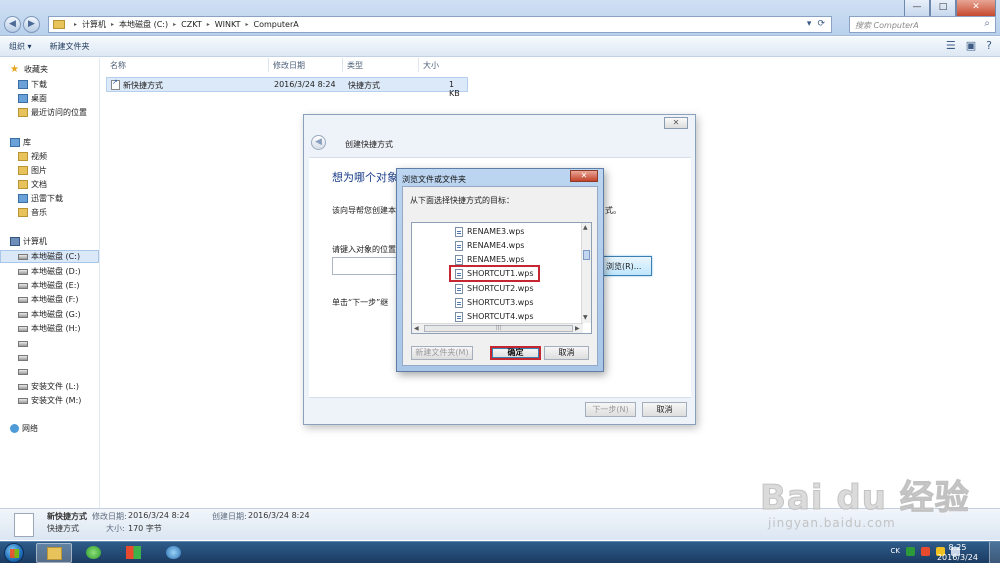 The image size is (1000, 563). Describe the element at coordinates (49, 400) in the screenshot. I see `sidebar-item-drive-m: 安装文件 (M:)` at that location.